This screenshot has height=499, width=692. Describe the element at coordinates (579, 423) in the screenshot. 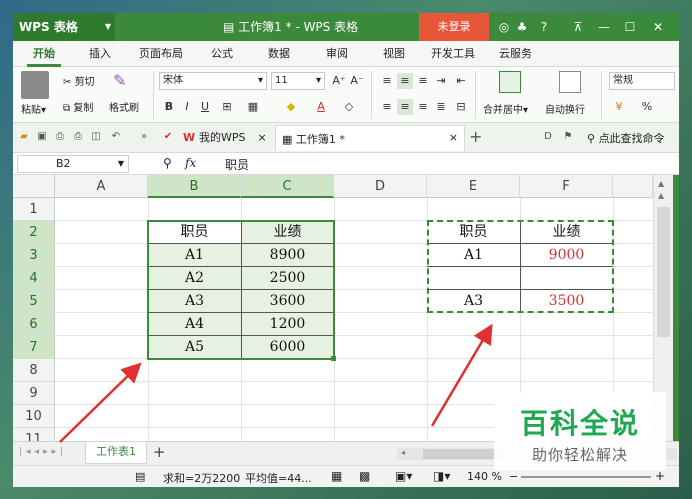

I see `watermark-title: 百科全说` at that location.